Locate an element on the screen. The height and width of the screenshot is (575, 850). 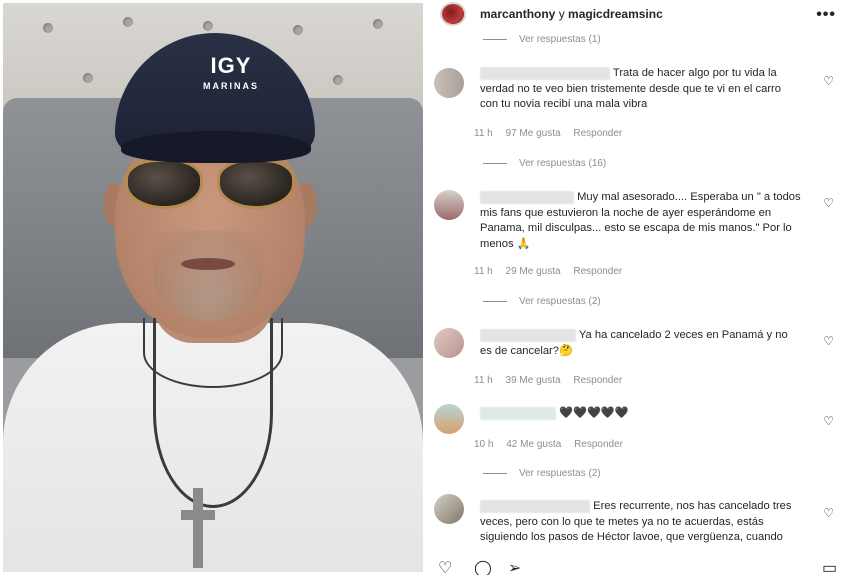
likes-count: 39 Me gusta is located at coordinates (533, 380).